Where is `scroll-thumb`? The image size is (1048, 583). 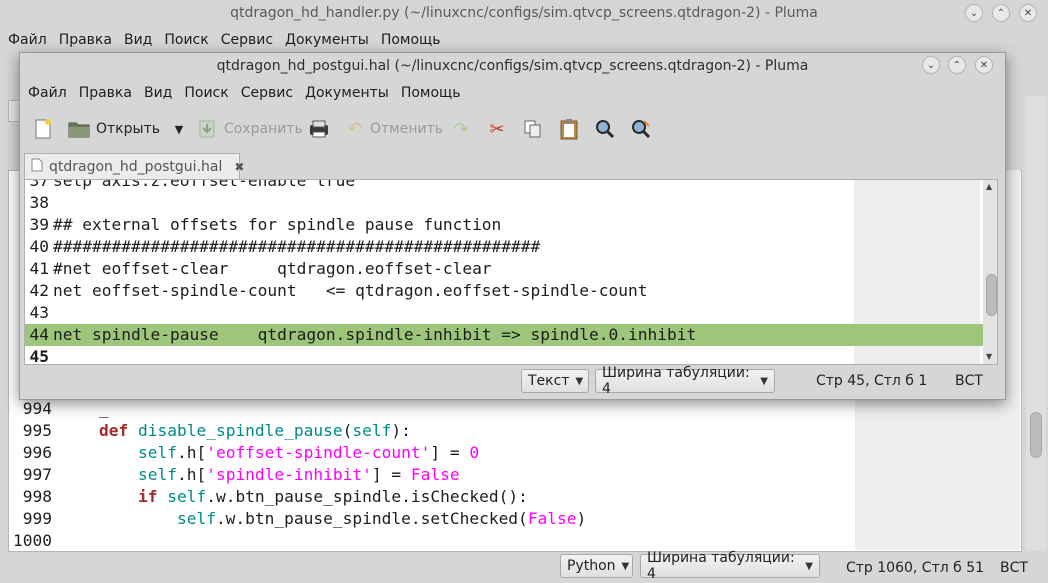 scroll-thumb is located at coordinates (991, 295).